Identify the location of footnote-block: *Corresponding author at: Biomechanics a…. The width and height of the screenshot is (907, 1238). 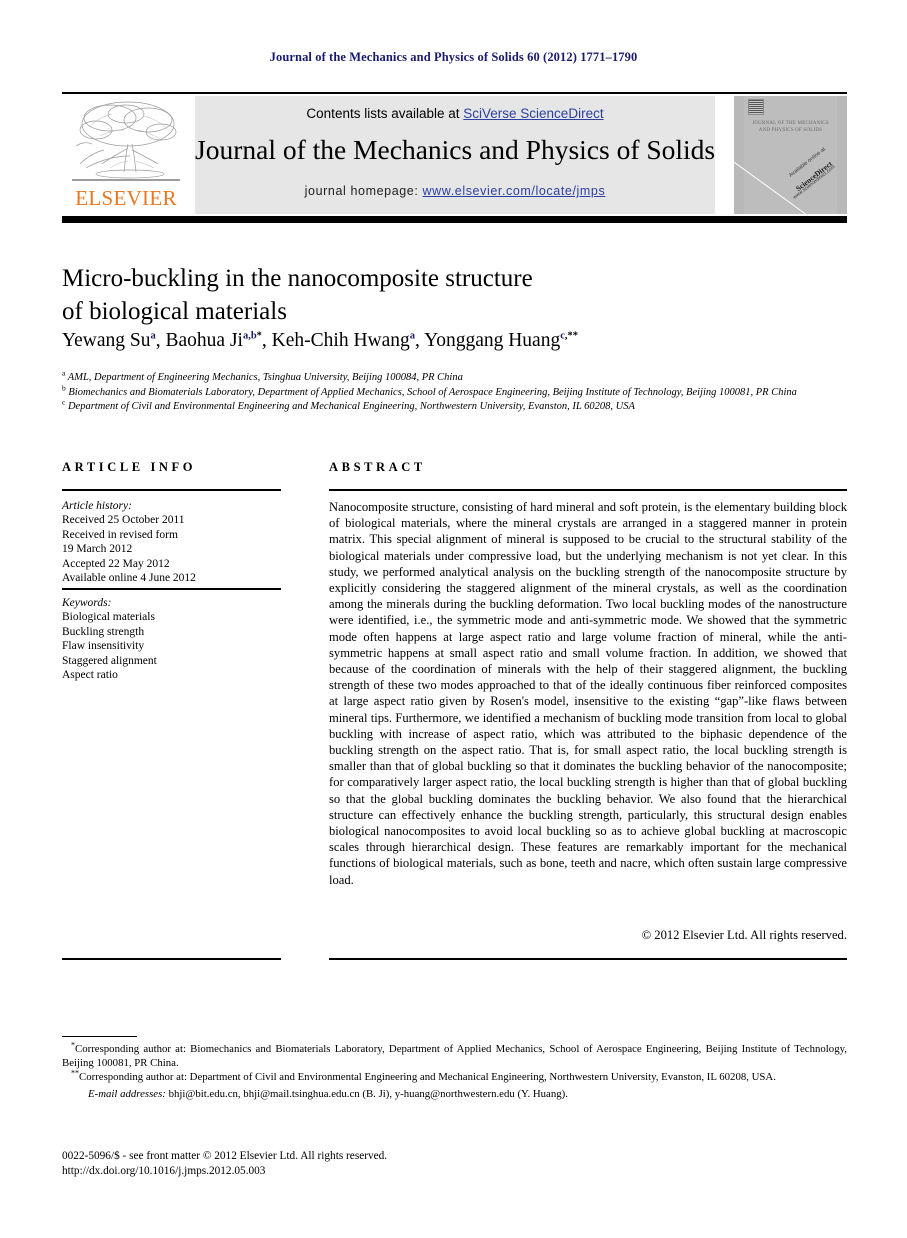
(454, 1071).